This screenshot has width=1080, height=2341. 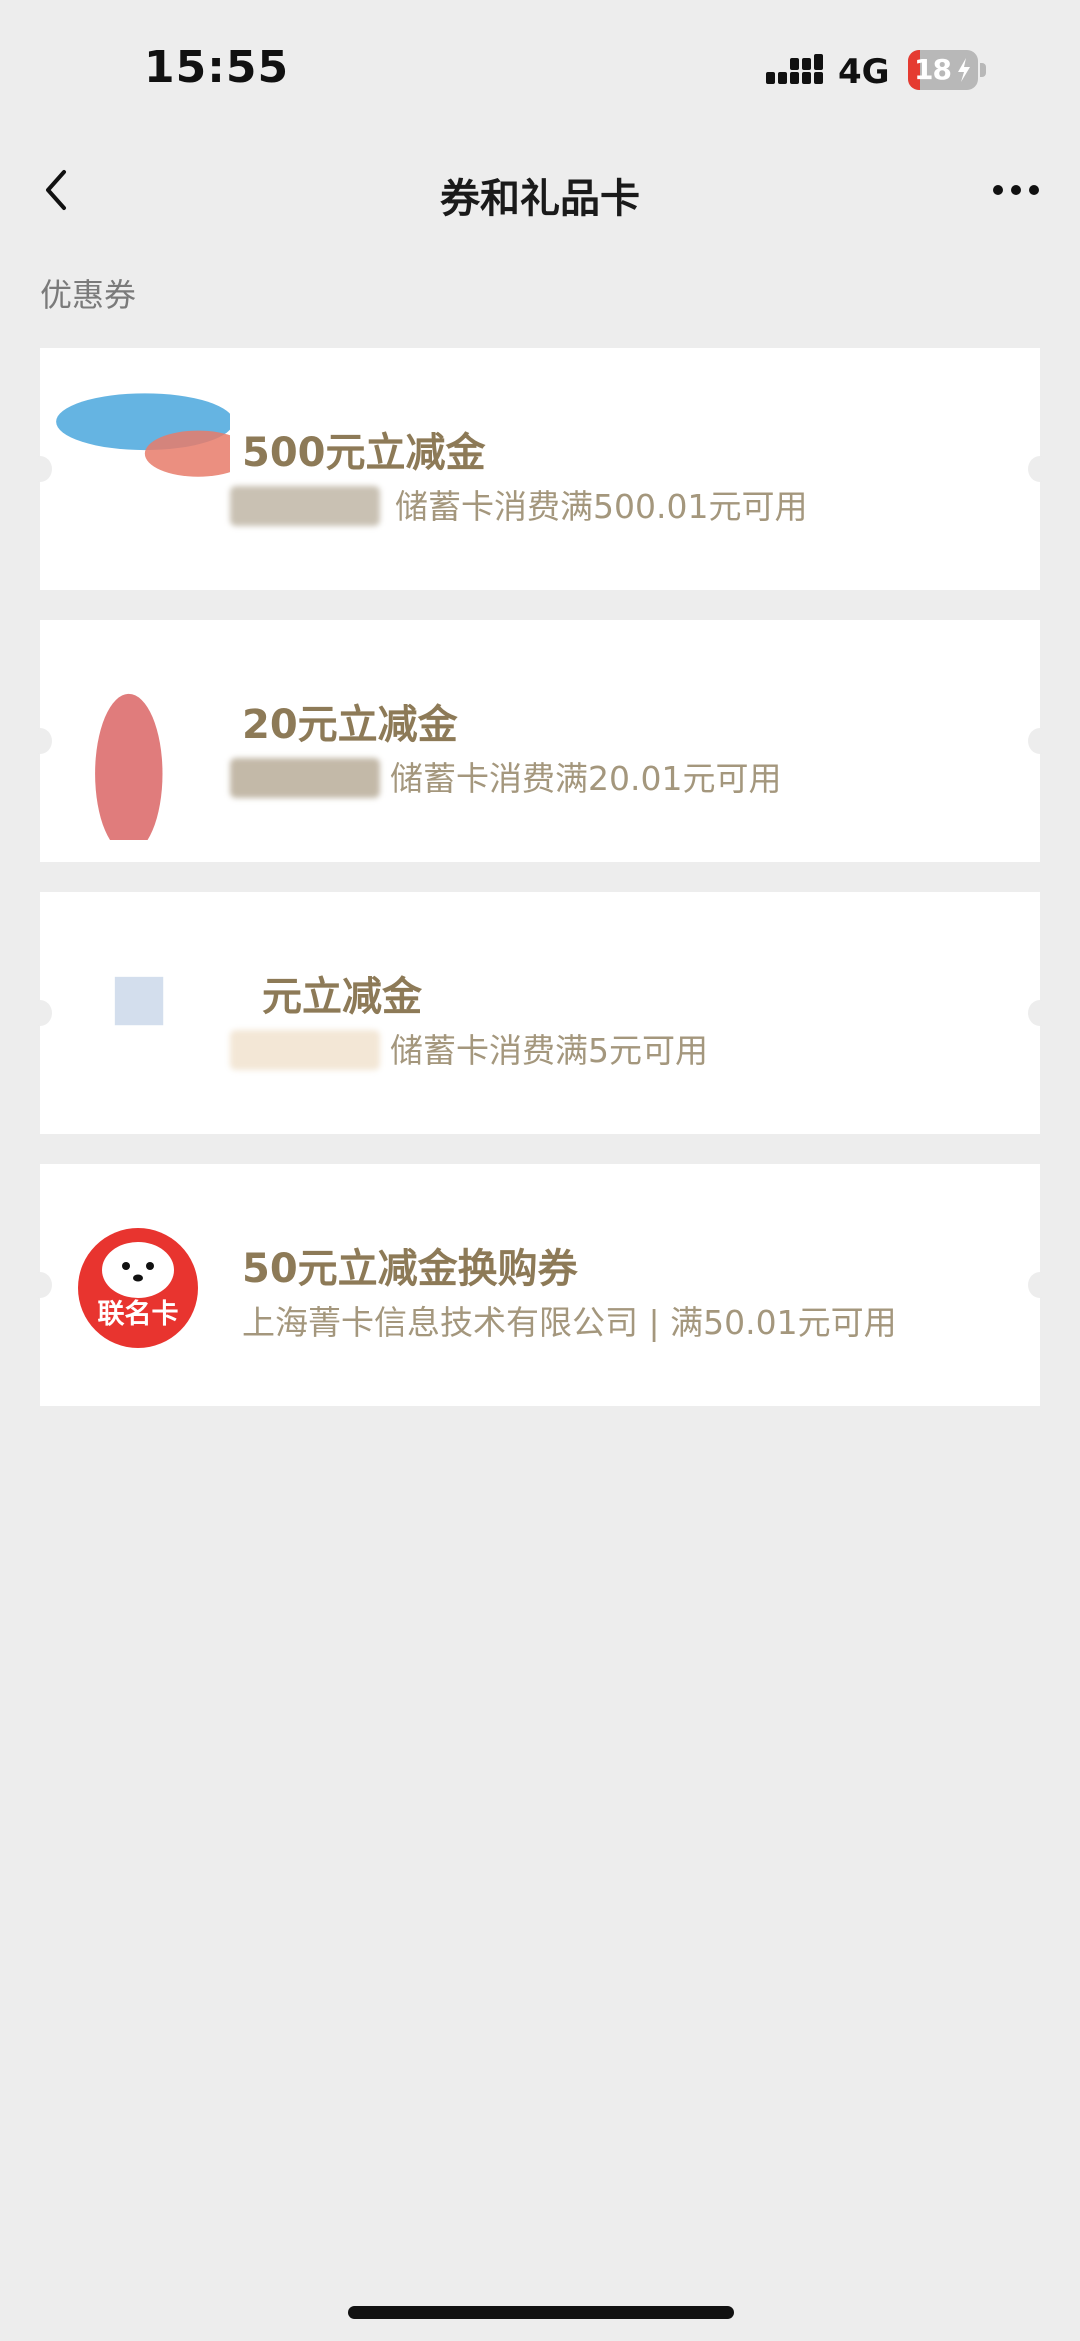 I want to click on joint-card-logo-icon, so click(x=138, y=1288).